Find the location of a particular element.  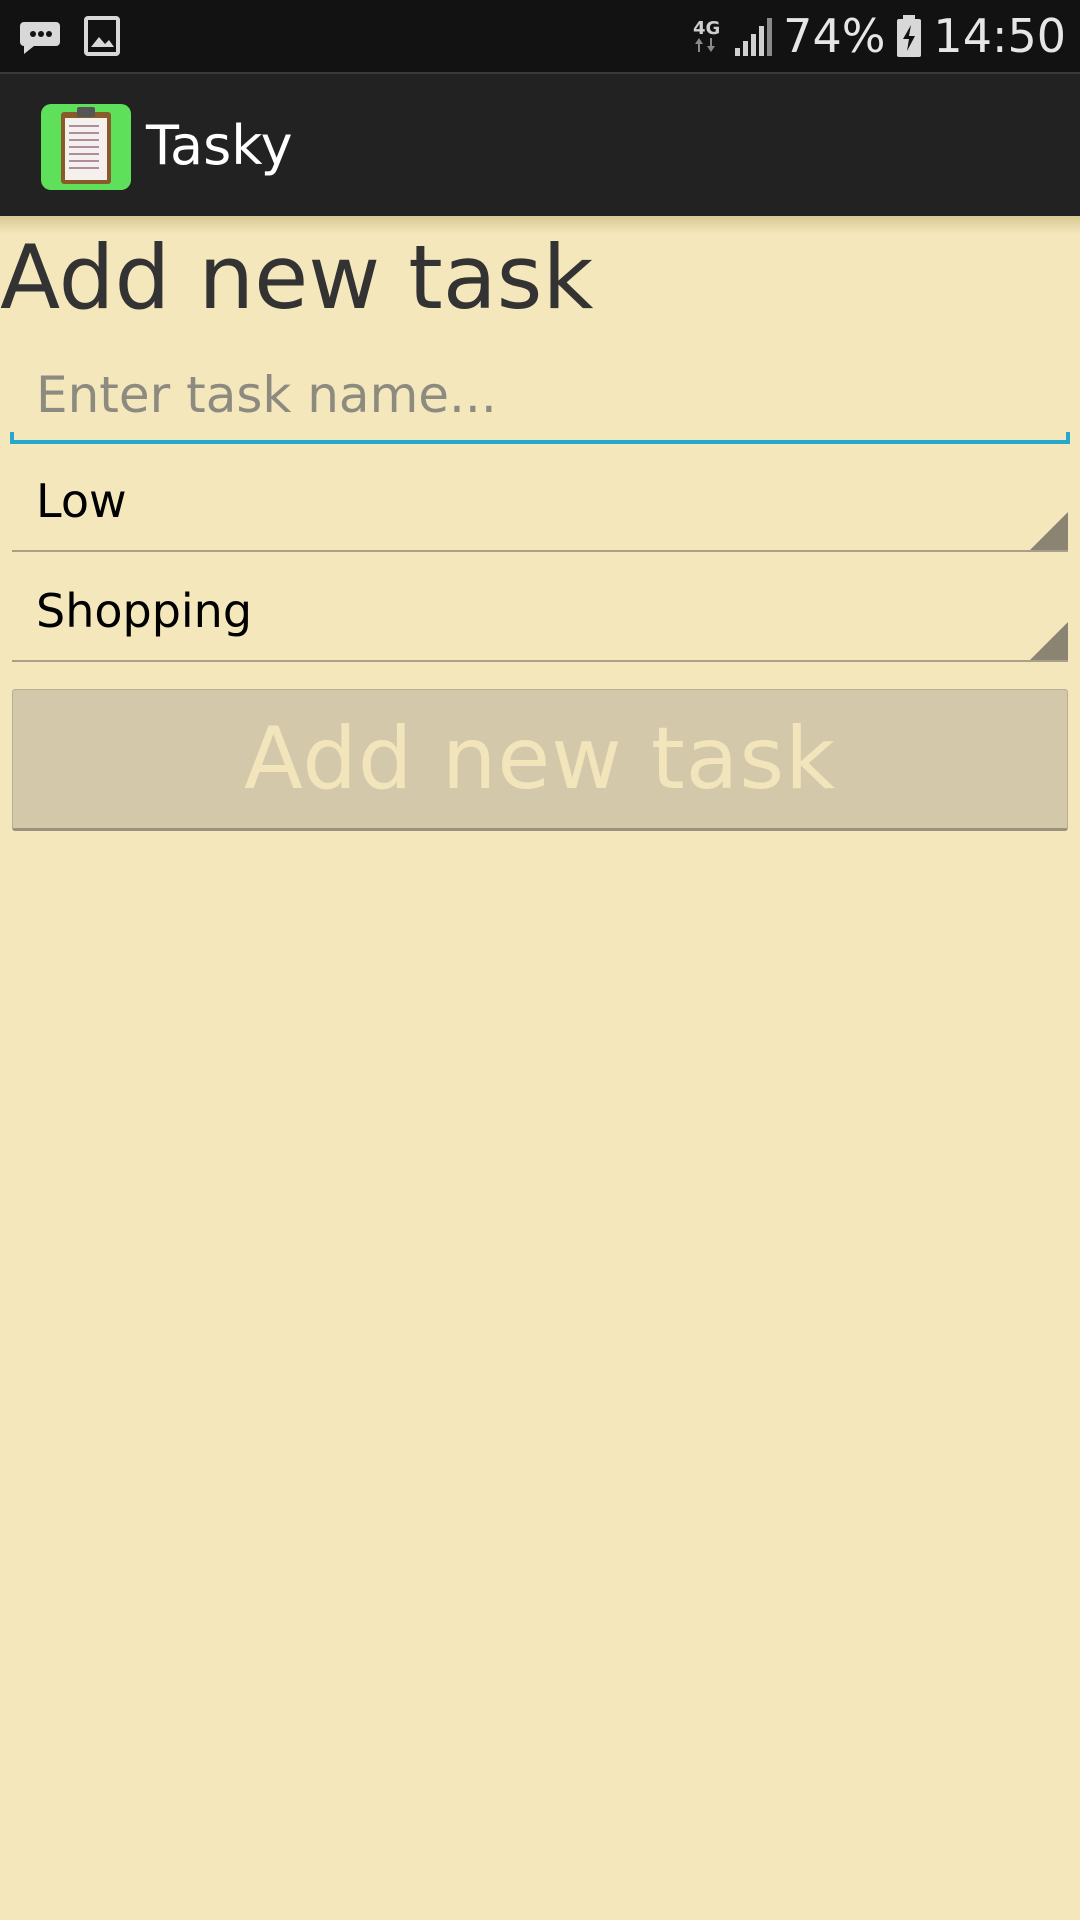

app-title: Tasky is located at coordinates (219, 145).